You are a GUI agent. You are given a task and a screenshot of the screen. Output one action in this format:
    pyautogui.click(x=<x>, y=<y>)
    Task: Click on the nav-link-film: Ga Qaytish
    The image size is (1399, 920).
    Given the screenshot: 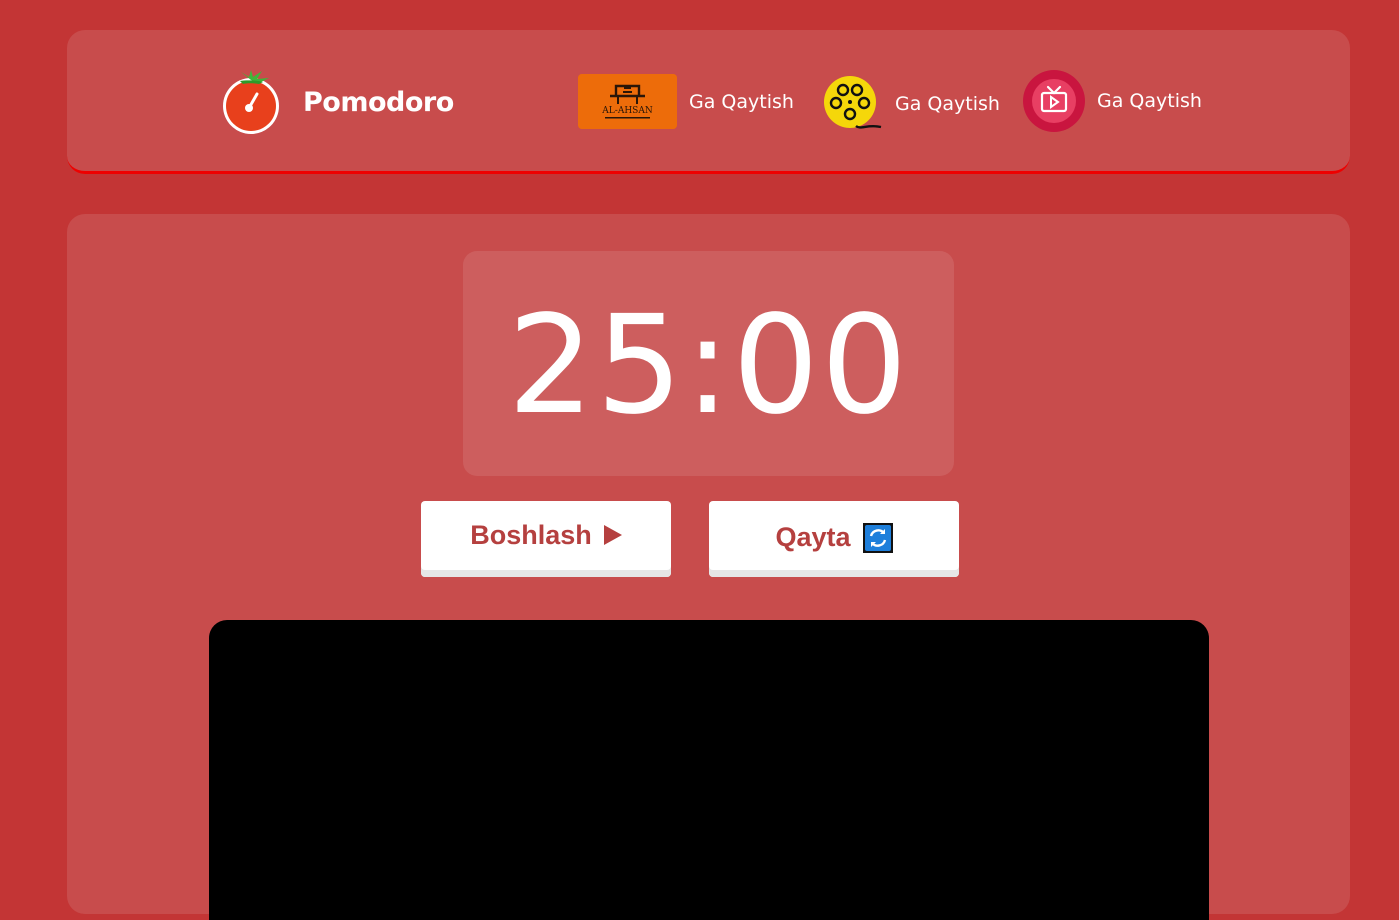 What is the action you would take?
    pyautogui.click(x=911, y=104)
    